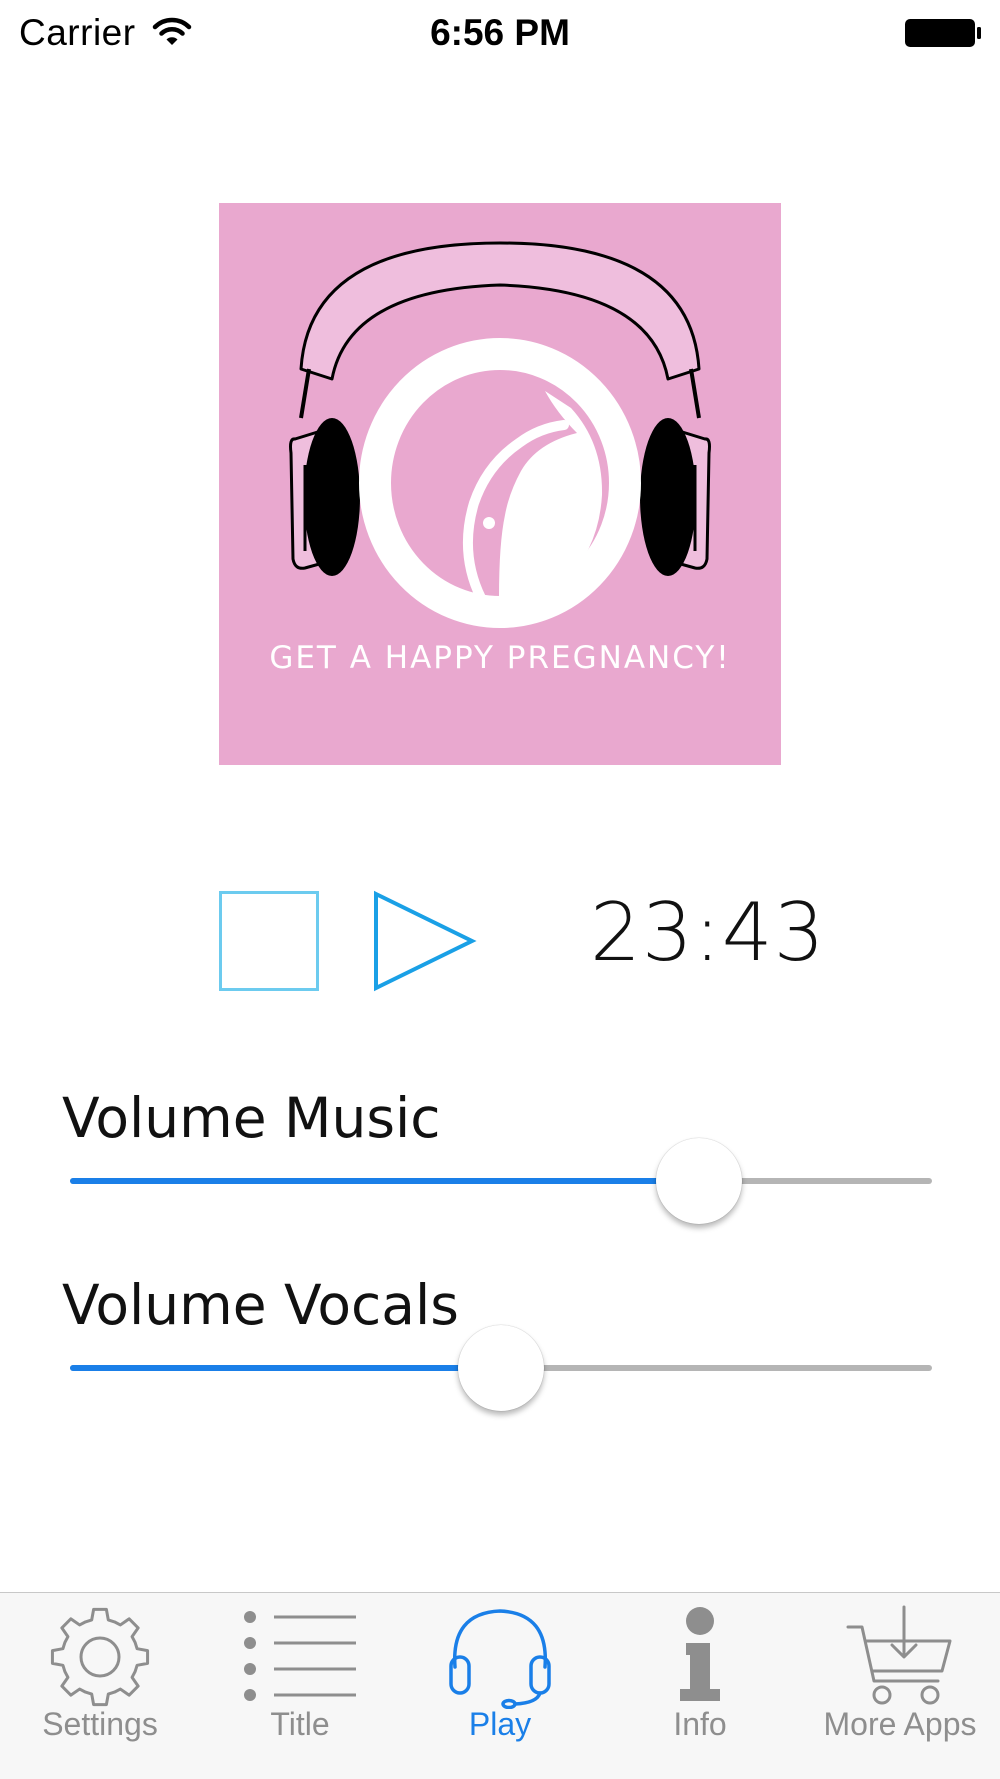 This screenshot has height=1779, width=1000. What do you see at coordinates (300, 1724) in the screenshot?
I see `tab-label: Title` at bounding box center [300, 1724].